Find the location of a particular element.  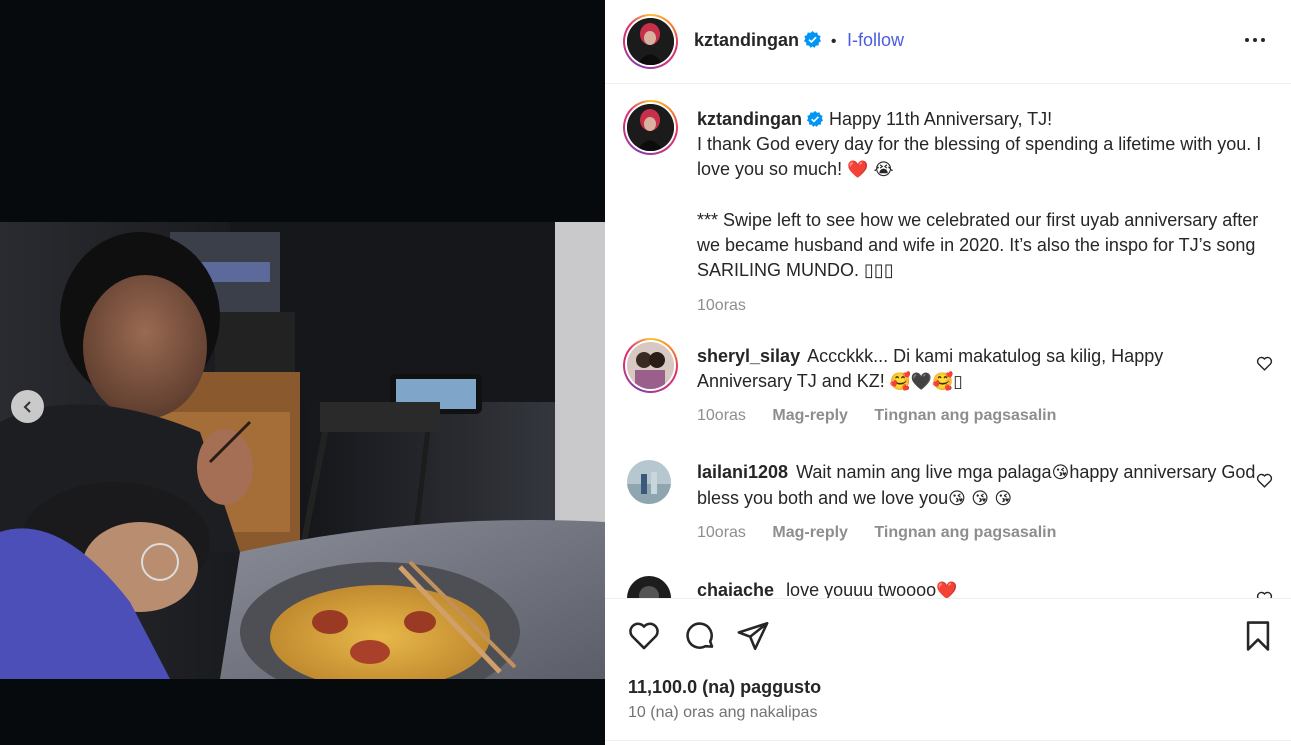

chevron-left-icon is located at coordinates (27, 406).